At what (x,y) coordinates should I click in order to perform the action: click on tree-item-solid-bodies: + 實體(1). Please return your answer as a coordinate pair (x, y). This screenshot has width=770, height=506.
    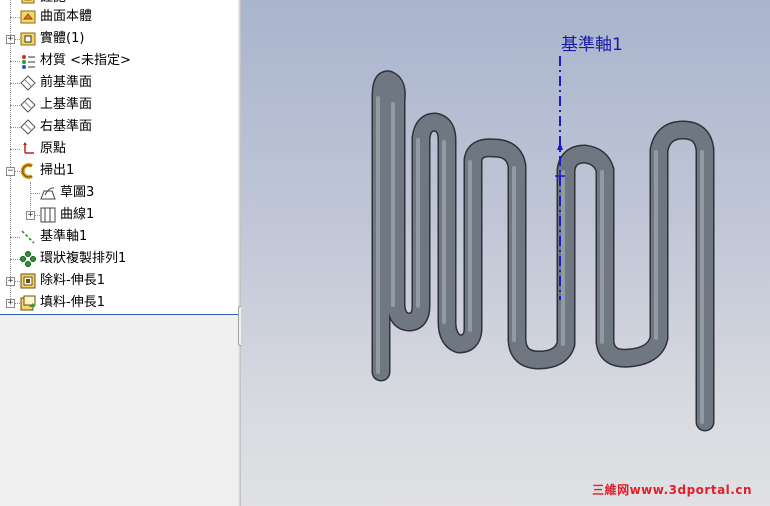
    Looking at the image, I should click on (42, 39).